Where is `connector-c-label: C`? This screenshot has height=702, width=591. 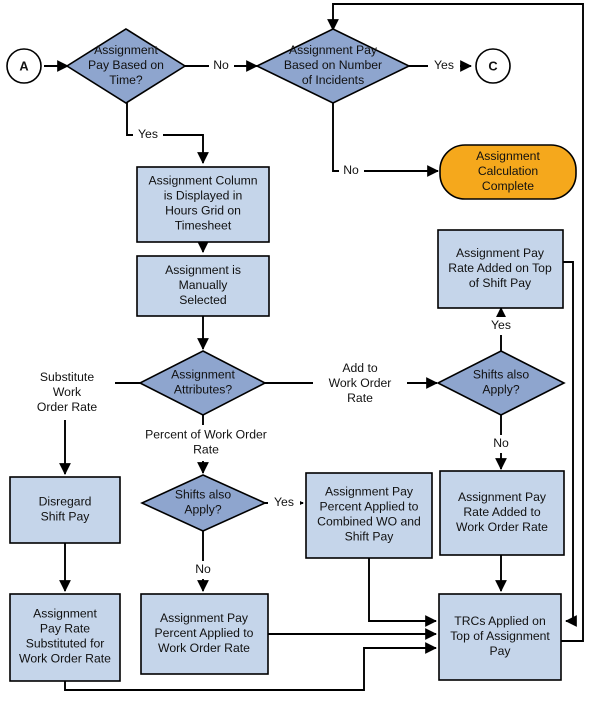
connector-c-label: C is located at coordinates (492, 65).